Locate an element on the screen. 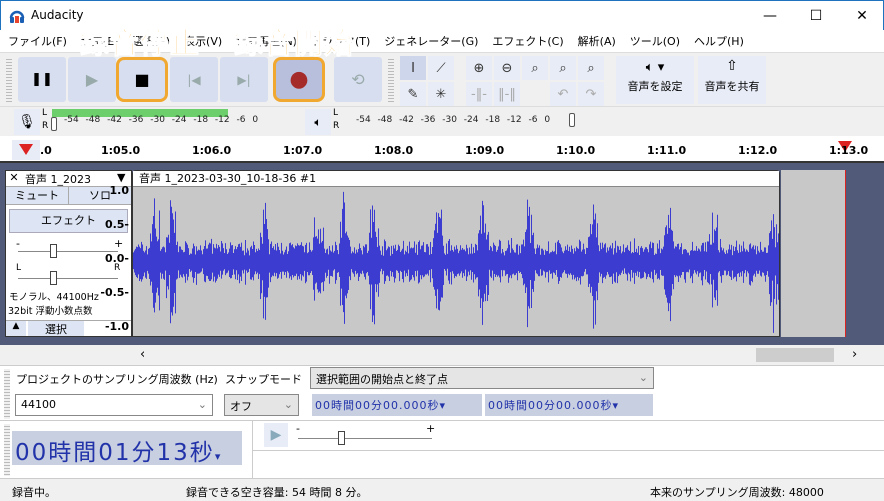 This screenshot has height=501, width=884. selection-mode-value: 選択範囲の開始点と終了点 is located at coordinates (382, 379).